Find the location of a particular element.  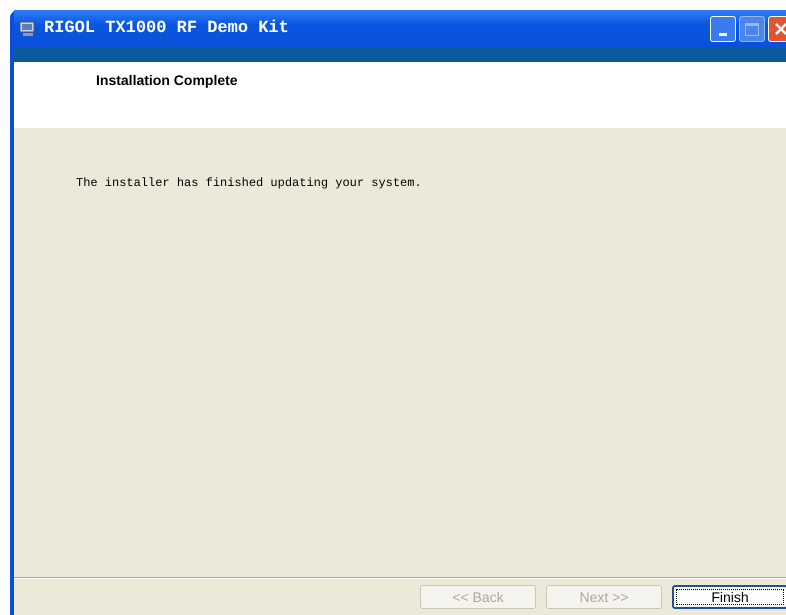

message-text: The installer has finished updating your system. is located at coordinates (249, 183).